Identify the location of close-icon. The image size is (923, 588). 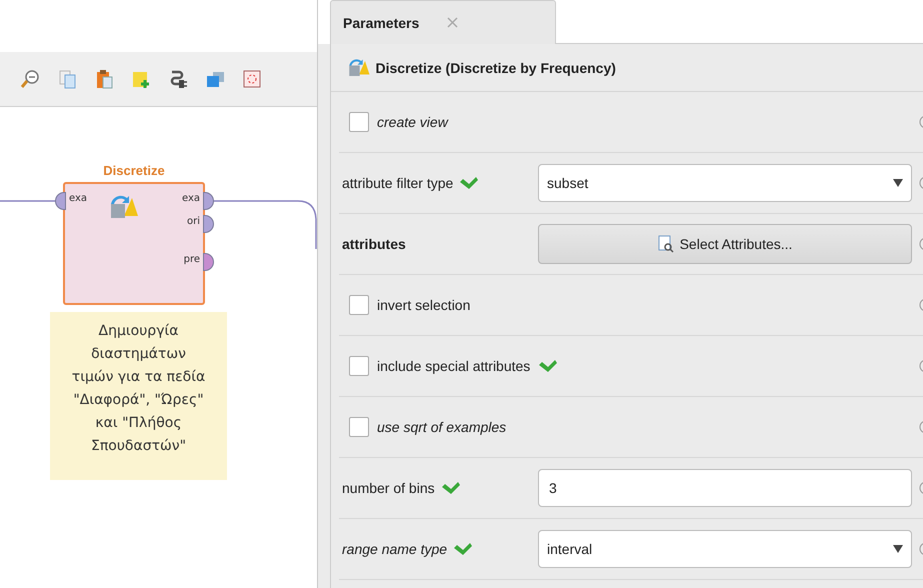
(452, 22).